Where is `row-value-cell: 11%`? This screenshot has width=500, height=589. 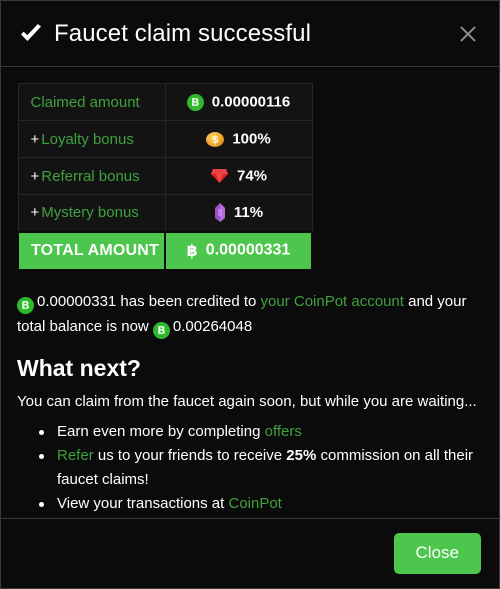 row-value-cell: 11% is located at coordinates (238, 213).